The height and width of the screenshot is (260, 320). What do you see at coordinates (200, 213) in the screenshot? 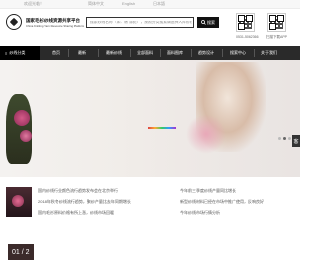
I see `news-item: 今年纱线市场行情分析` at bounding box center [200, 213].